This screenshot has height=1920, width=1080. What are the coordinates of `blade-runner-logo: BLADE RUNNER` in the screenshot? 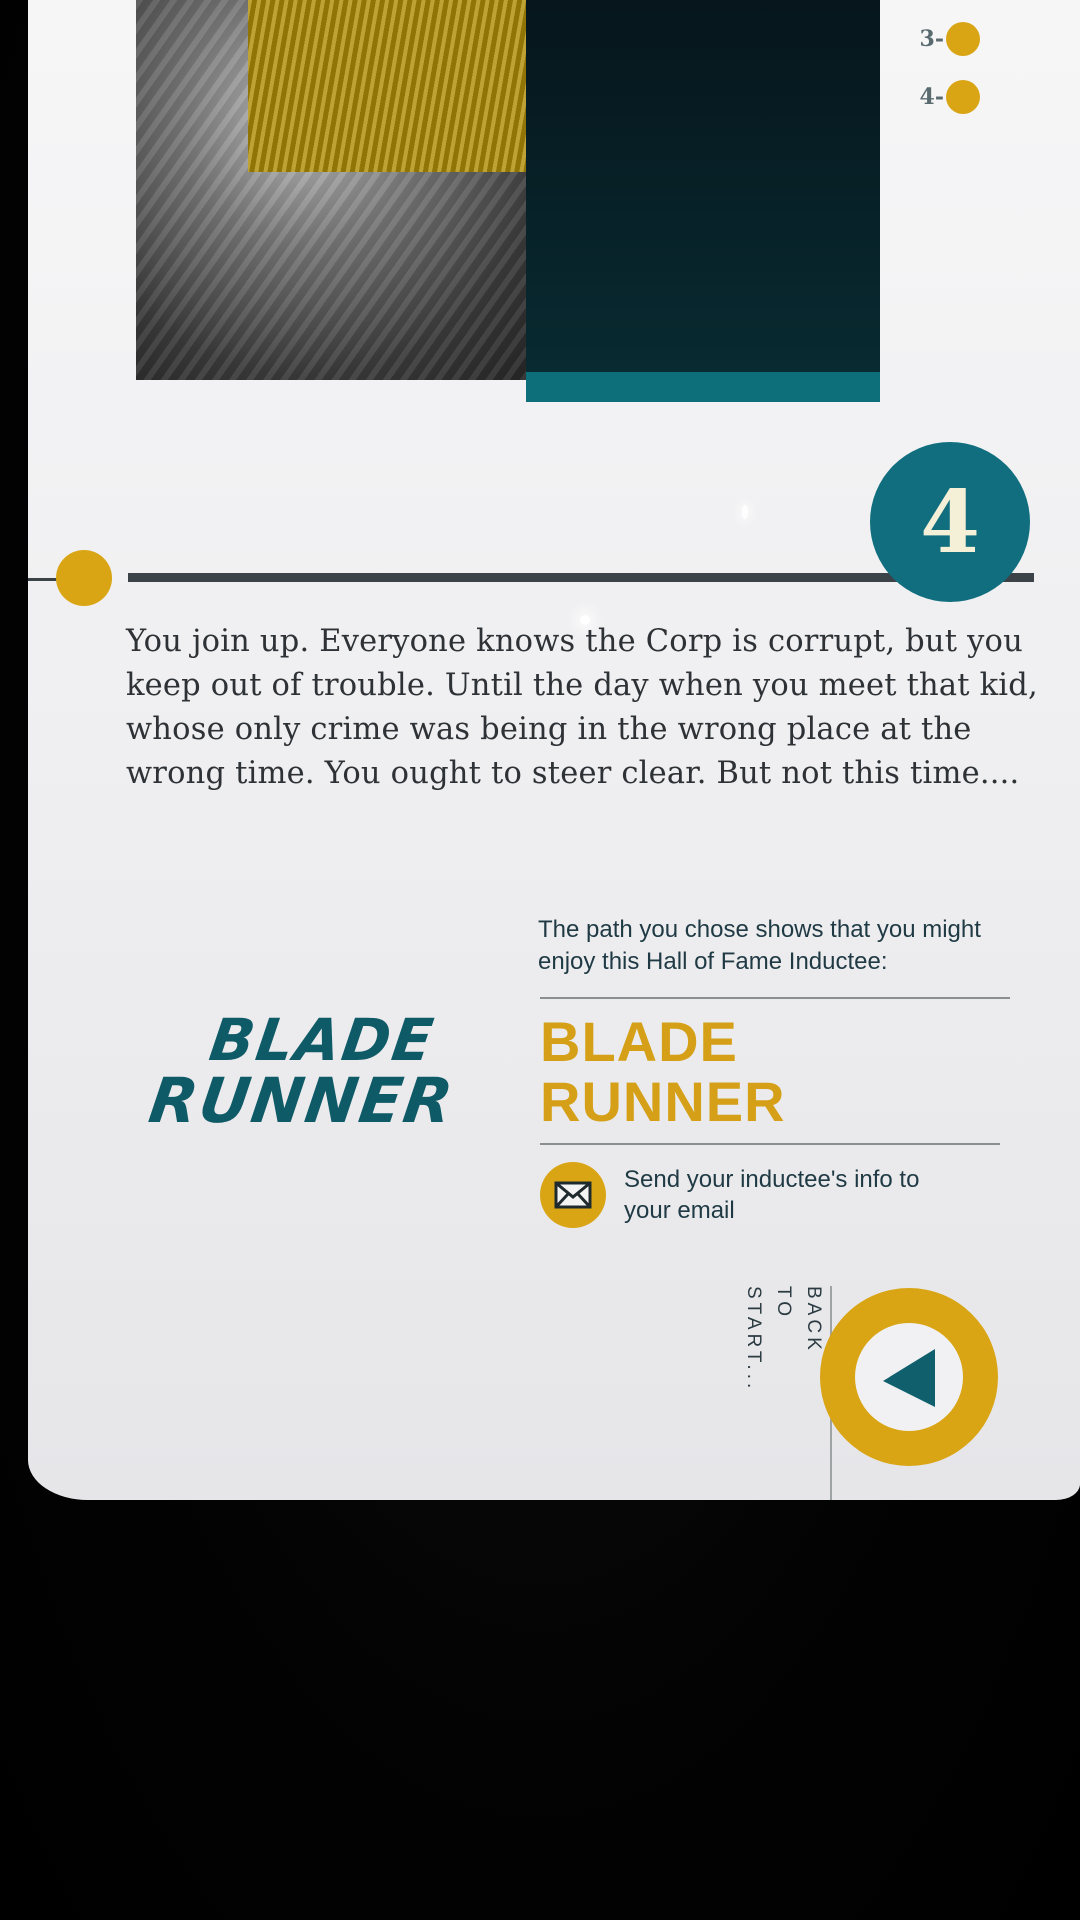 It's located at (333, 1071).